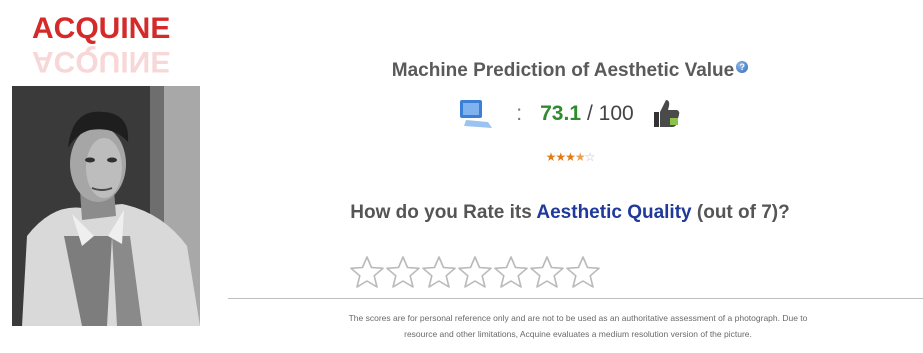  I want to click on logo-text: ACQUINE, so click(101, 28).